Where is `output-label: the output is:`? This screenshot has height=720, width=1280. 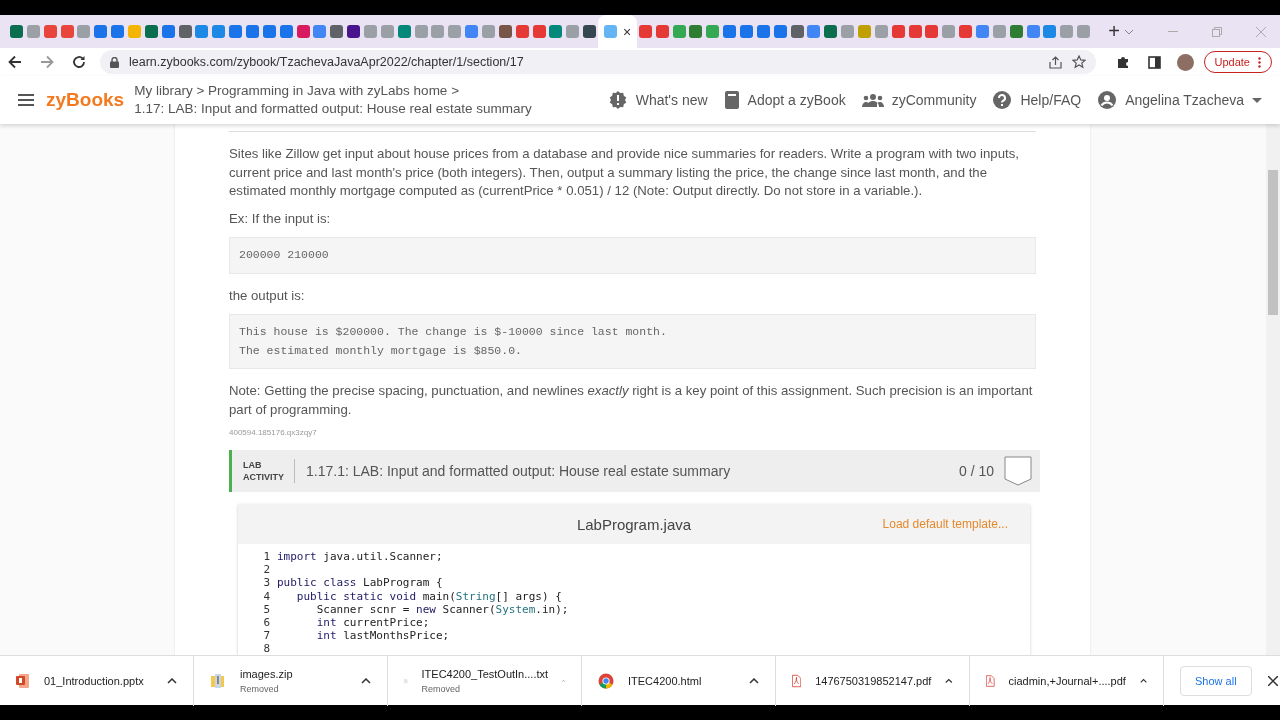
output-label: the output is: is located at coordinates (267, 295).